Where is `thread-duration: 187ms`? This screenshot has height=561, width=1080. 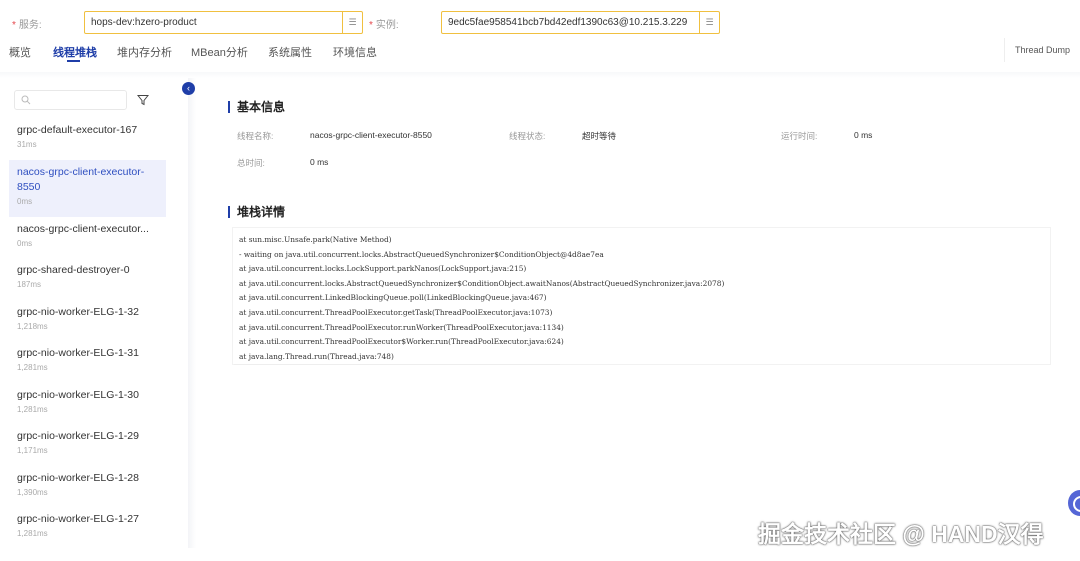 thread-duration: 187ms is located at coordinates (29, 284).